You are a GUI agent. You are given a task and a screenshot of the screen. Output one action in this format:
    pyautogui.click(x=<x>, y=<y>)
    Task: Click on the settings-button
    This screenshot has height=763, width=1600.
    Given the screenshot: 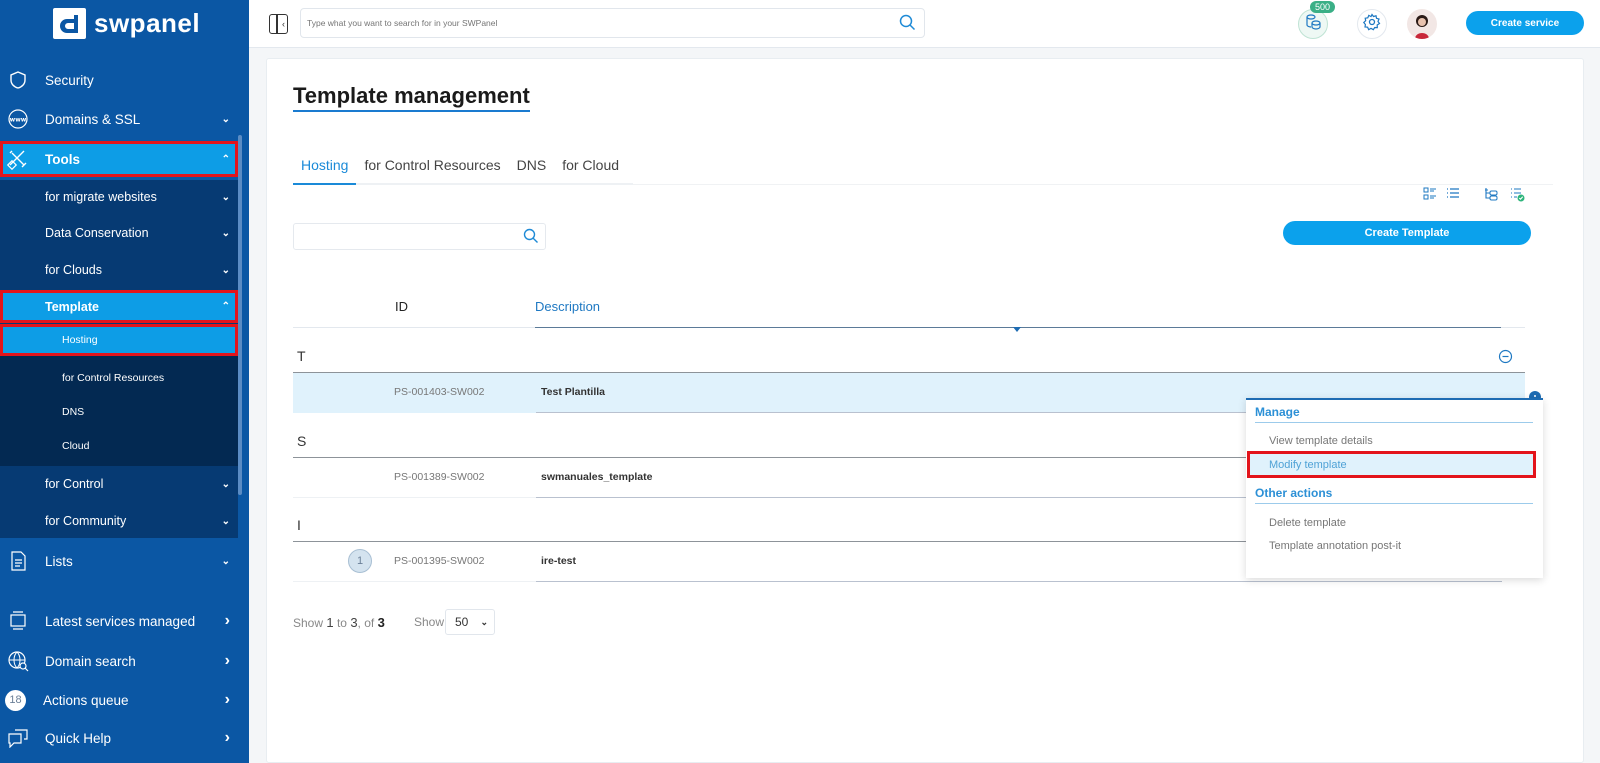 What is the action you would take?
    pyautogui.click(x=1372, y=24)
    